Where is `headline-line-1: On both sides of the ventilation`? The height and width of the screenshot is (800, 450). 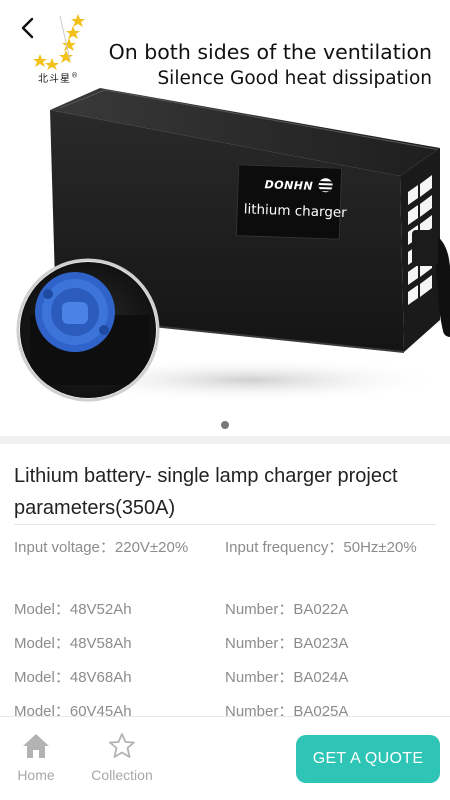 headline-line-1: On both sides of the ventilation is located at coordinates (270, 52).